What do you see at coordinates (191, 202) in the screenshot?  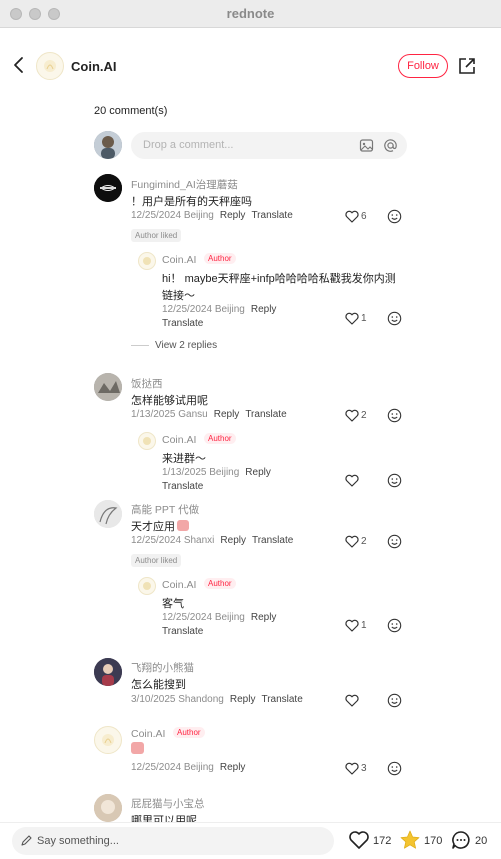 I see `comment-text: ！用户是所有的天秤座吗` at bounding box center [191, 202].